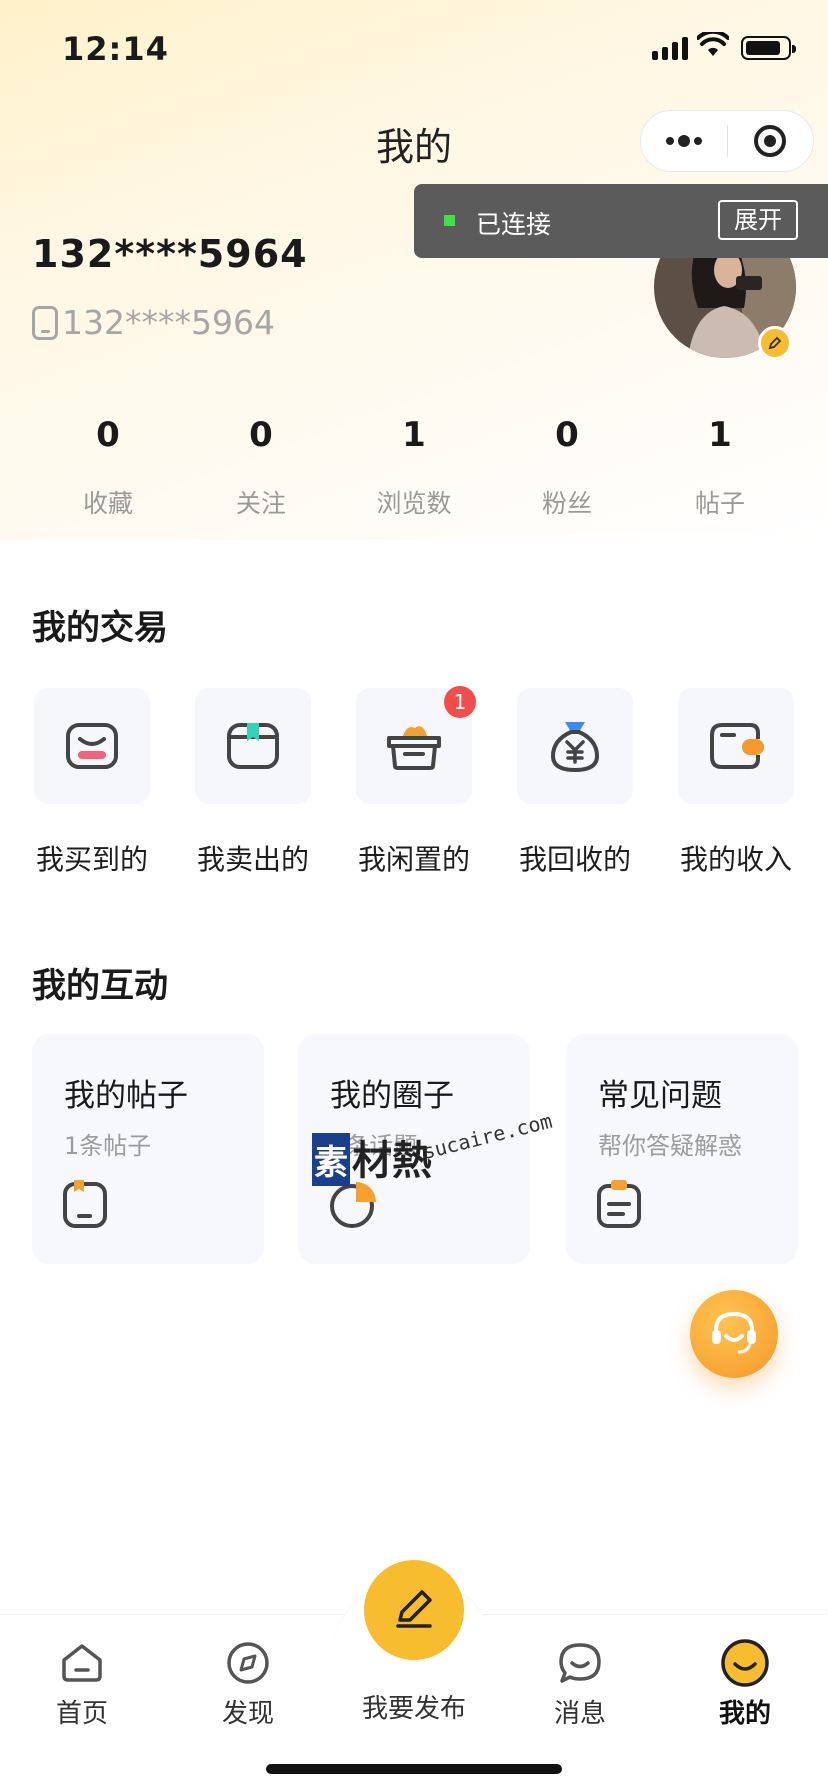 The width and height of the screenshot is (828, 1792). I want to click on card-title: 常见问题, so click(660, 1096).